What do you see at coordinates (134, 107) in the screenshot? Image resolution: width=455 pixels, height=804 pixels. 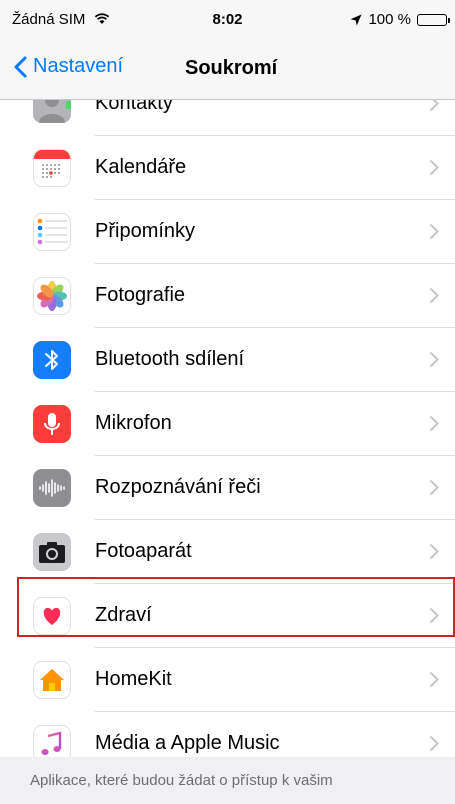 I see `list-item-label: Kontakty` at bounding box center [134, 107].